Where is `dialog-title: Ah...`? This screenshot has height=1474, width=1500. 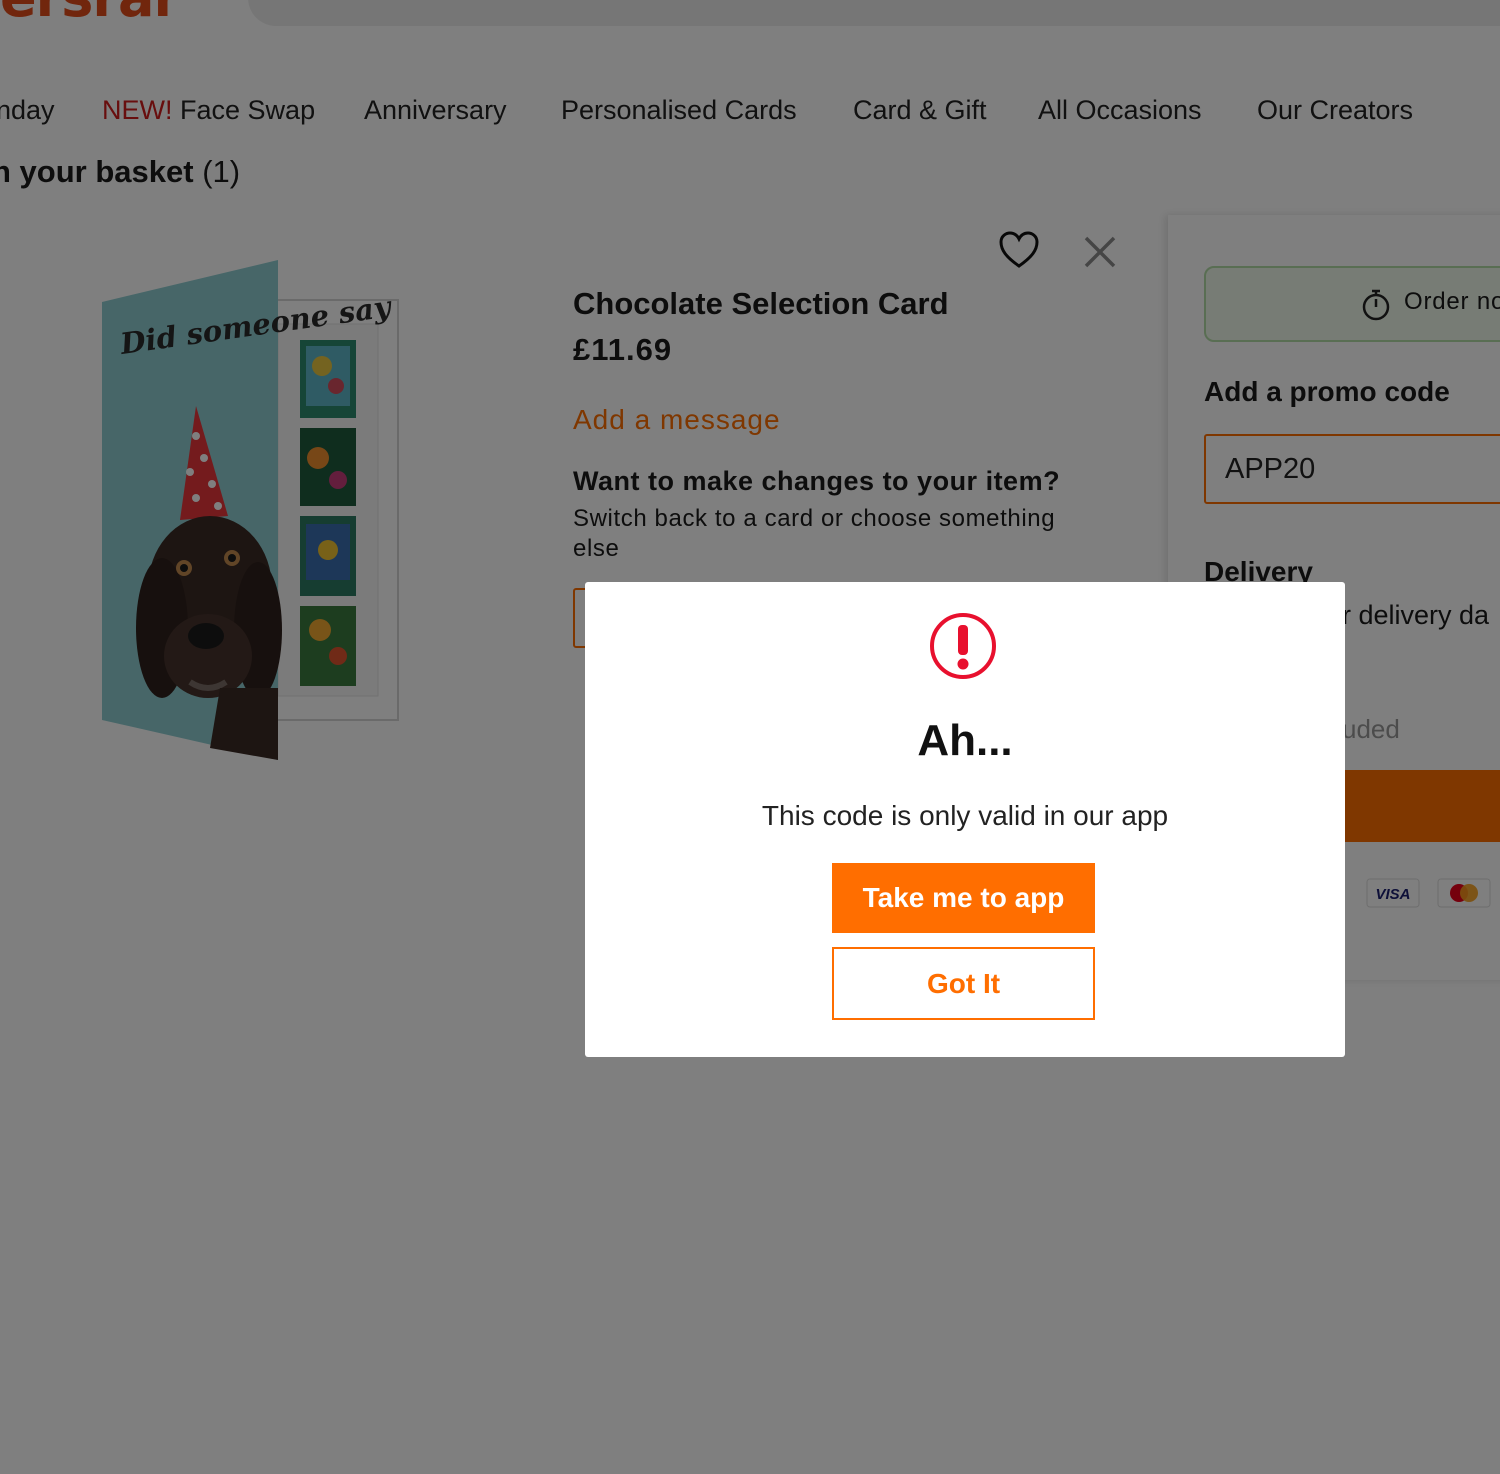 dialog-title: Ah... is located at coordinates (965, 740).